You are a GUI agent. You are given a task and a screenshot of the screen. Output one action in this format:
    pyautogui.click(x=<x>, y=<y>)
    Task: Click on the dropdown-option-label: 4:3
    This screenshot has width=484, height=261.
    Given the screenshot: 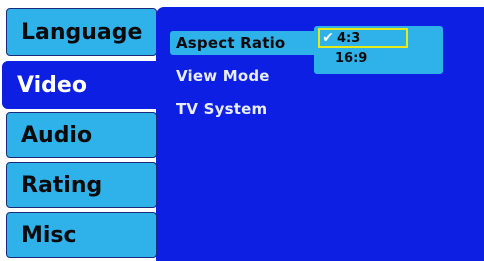 What is the action you would take?
    pyautogui.click(x=349, y=38)
    